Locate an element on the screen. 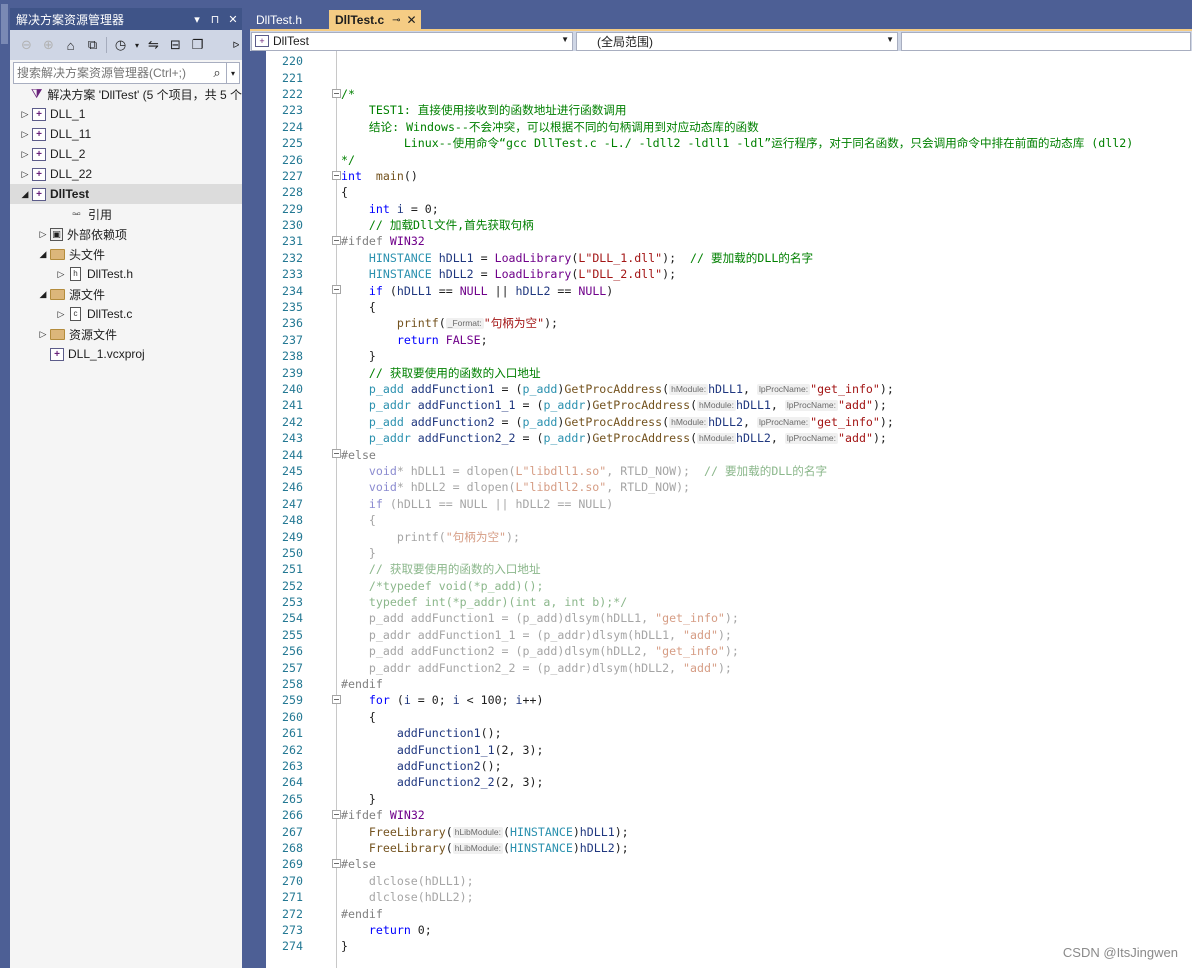 Image resolution: width=1192 pixels, height=968 pixels. cpp-project-icon: + is located at coordinates (39, 114).